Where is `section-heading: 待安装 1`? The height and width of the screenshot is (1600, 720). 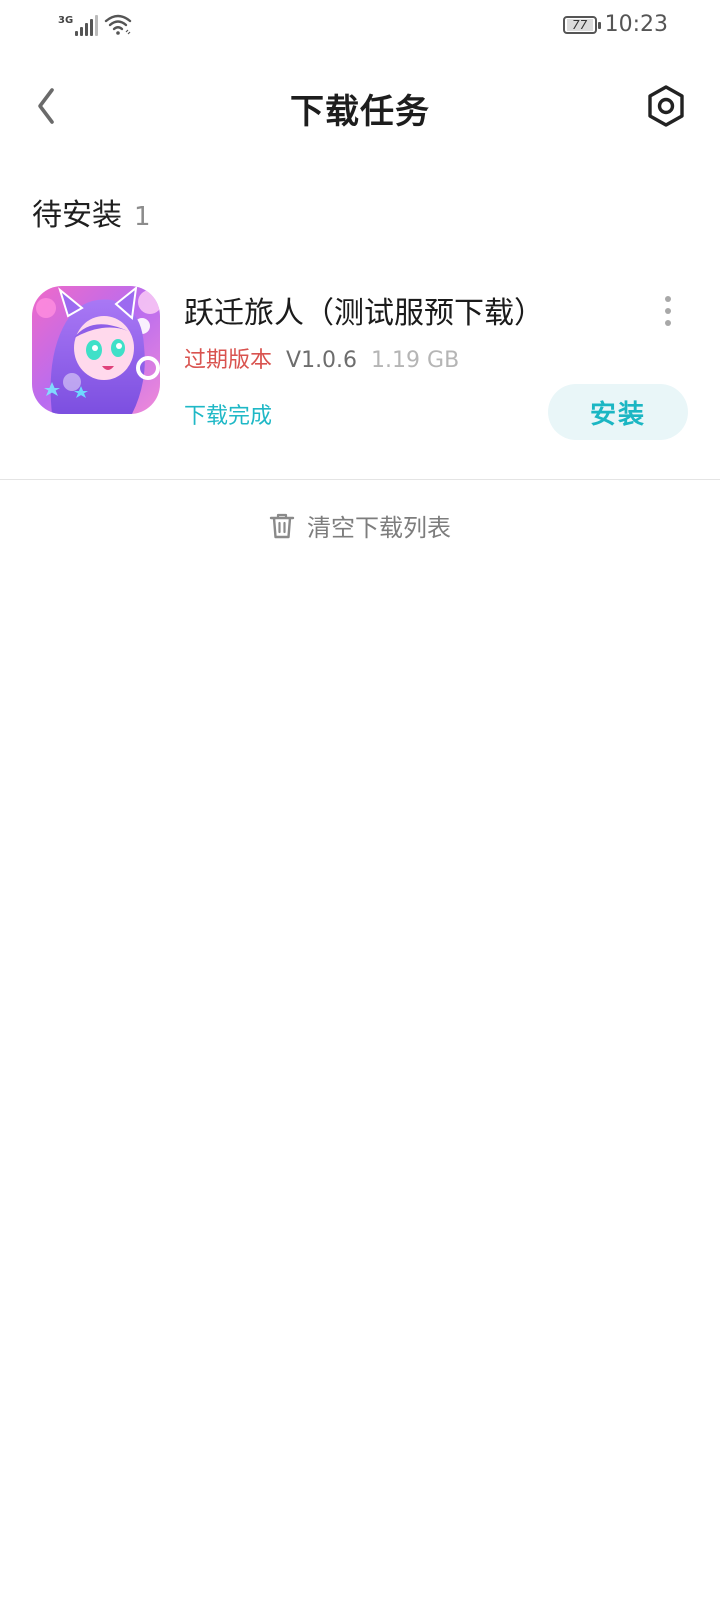 section-heading: 待安装 1 is located at coordinates (91, 212).